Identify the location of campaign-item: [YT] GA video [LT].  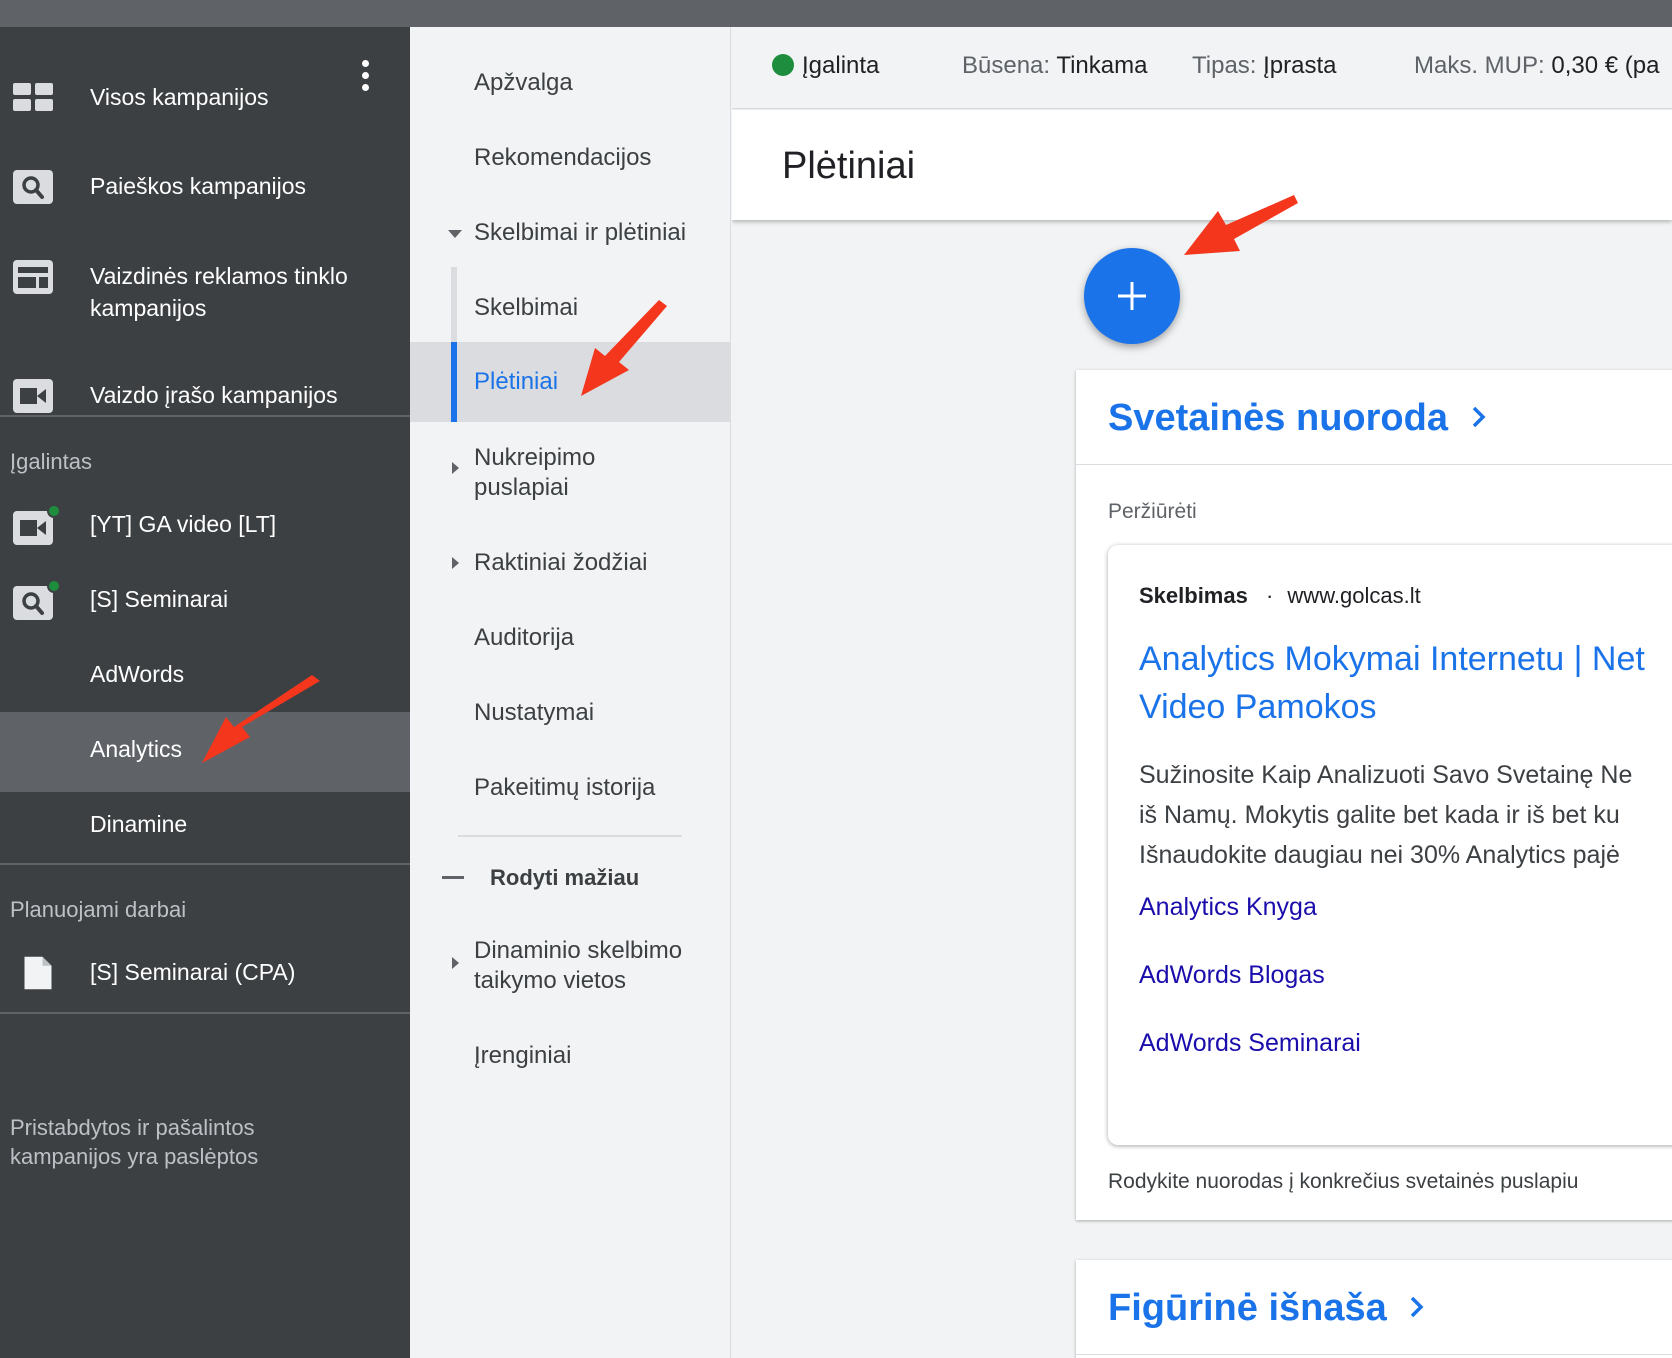
(205, 527).